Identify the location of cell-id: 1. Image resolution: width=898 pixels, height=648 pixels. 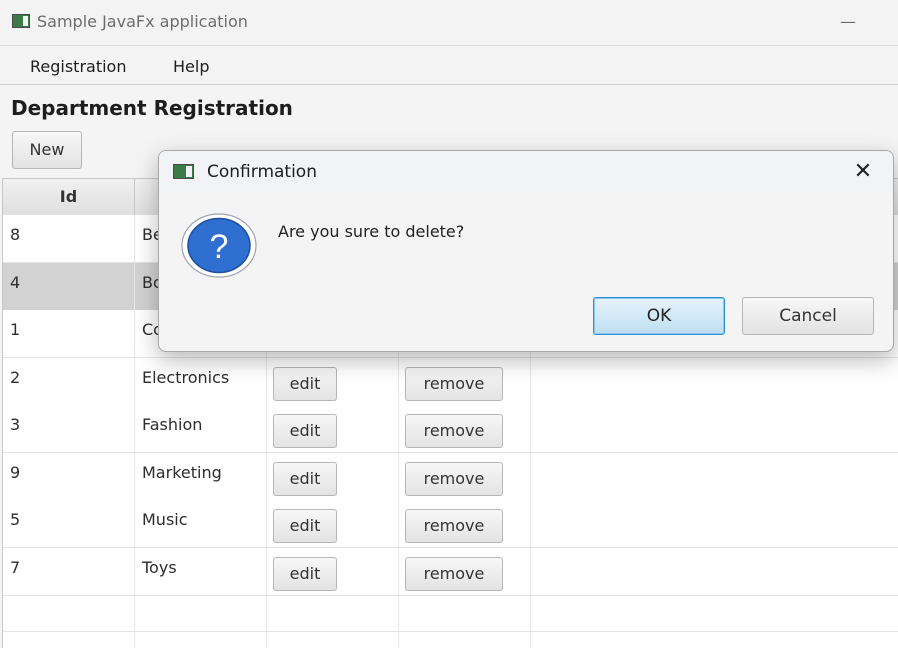
(69, 333).